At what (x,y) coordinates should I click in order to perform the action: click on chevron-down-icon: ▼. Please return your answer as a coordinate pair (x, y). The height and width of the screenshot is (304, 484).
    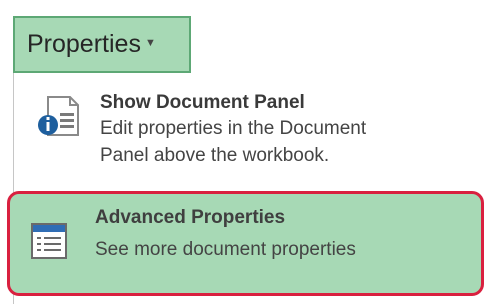
    Looking at the image, I should click on (150, 42).